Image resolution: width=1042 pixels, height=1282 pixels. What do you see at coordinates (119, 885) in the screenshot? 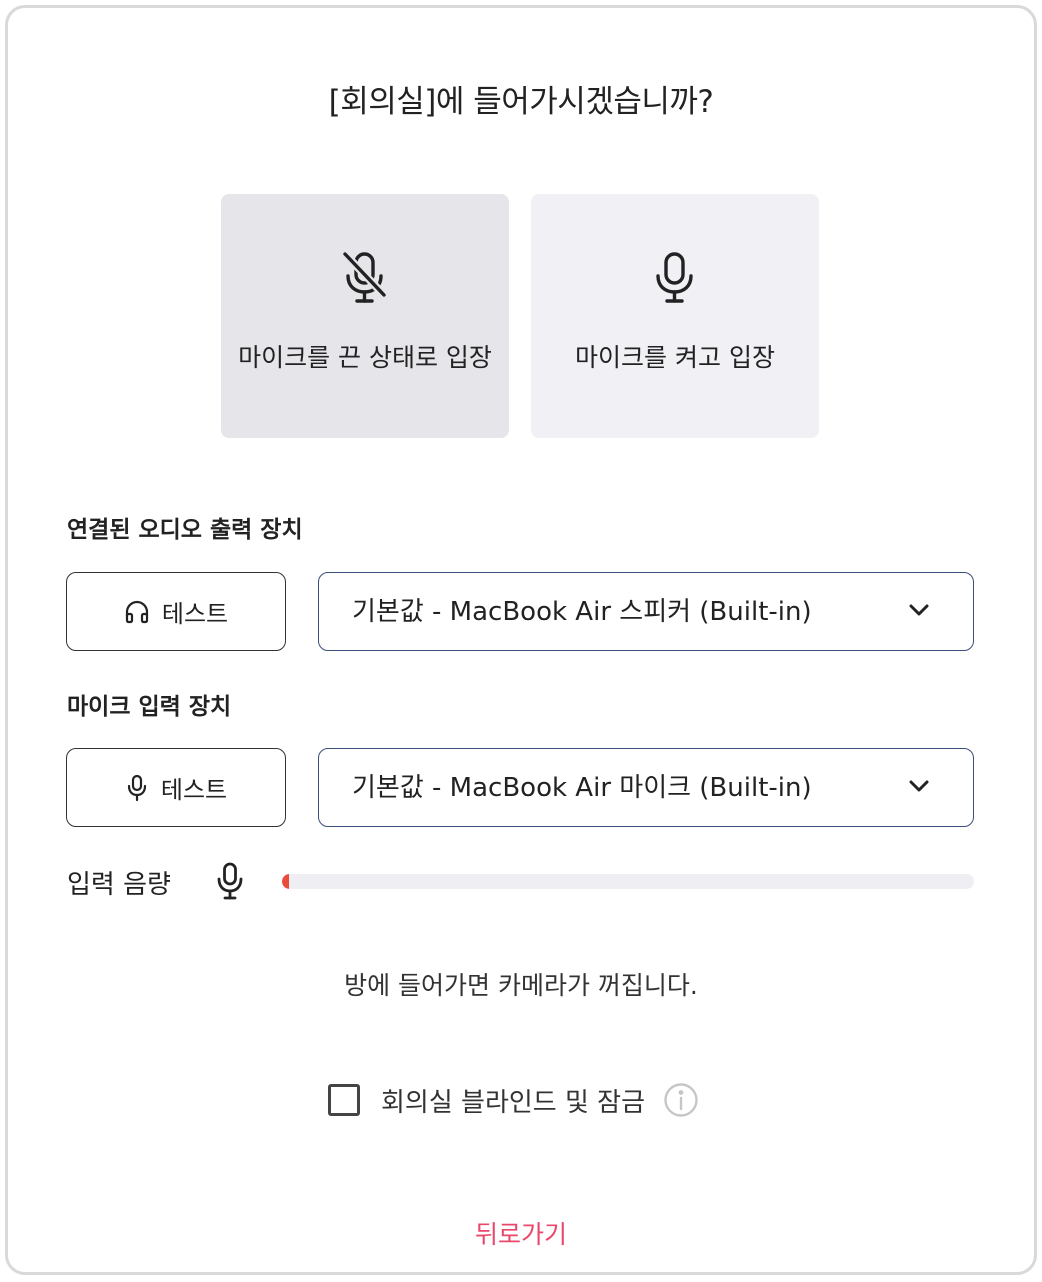
I see `input-volume-label: 입력 음량` at bounding box center [119, 885].